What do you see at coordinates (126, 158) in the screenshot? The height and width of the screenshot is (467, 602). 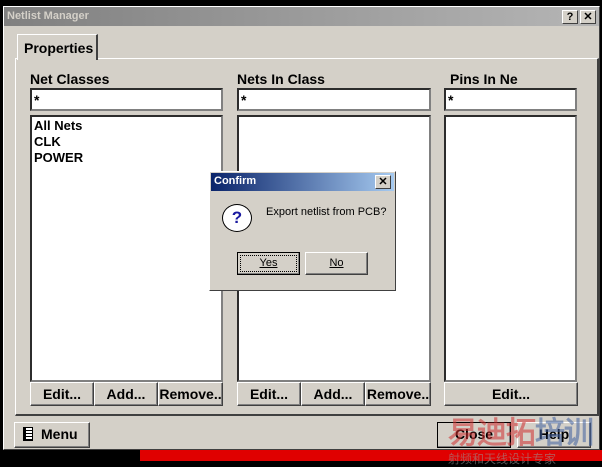 I see `list-item: POWER` at bounding box center [126, 158].